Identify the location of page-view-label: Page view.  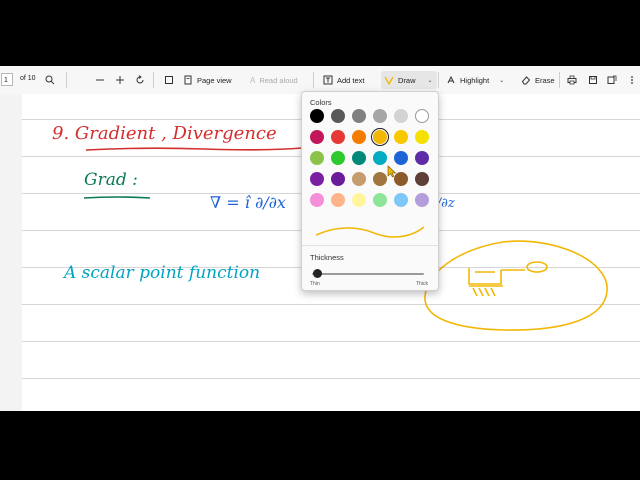
(214, 80).